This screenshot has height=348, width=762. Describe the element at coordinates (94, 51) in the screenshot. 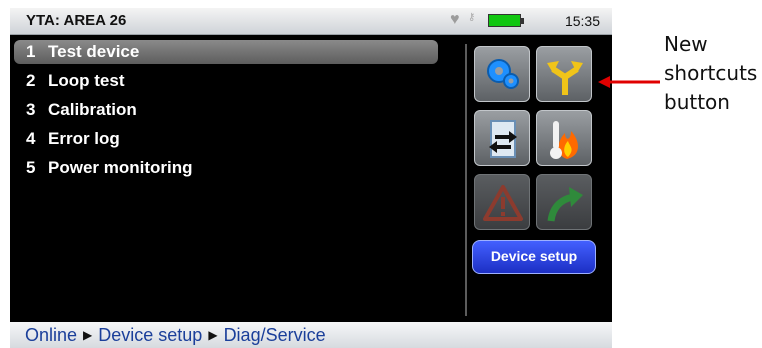

I see `menu-item-label: Test device` at that location.